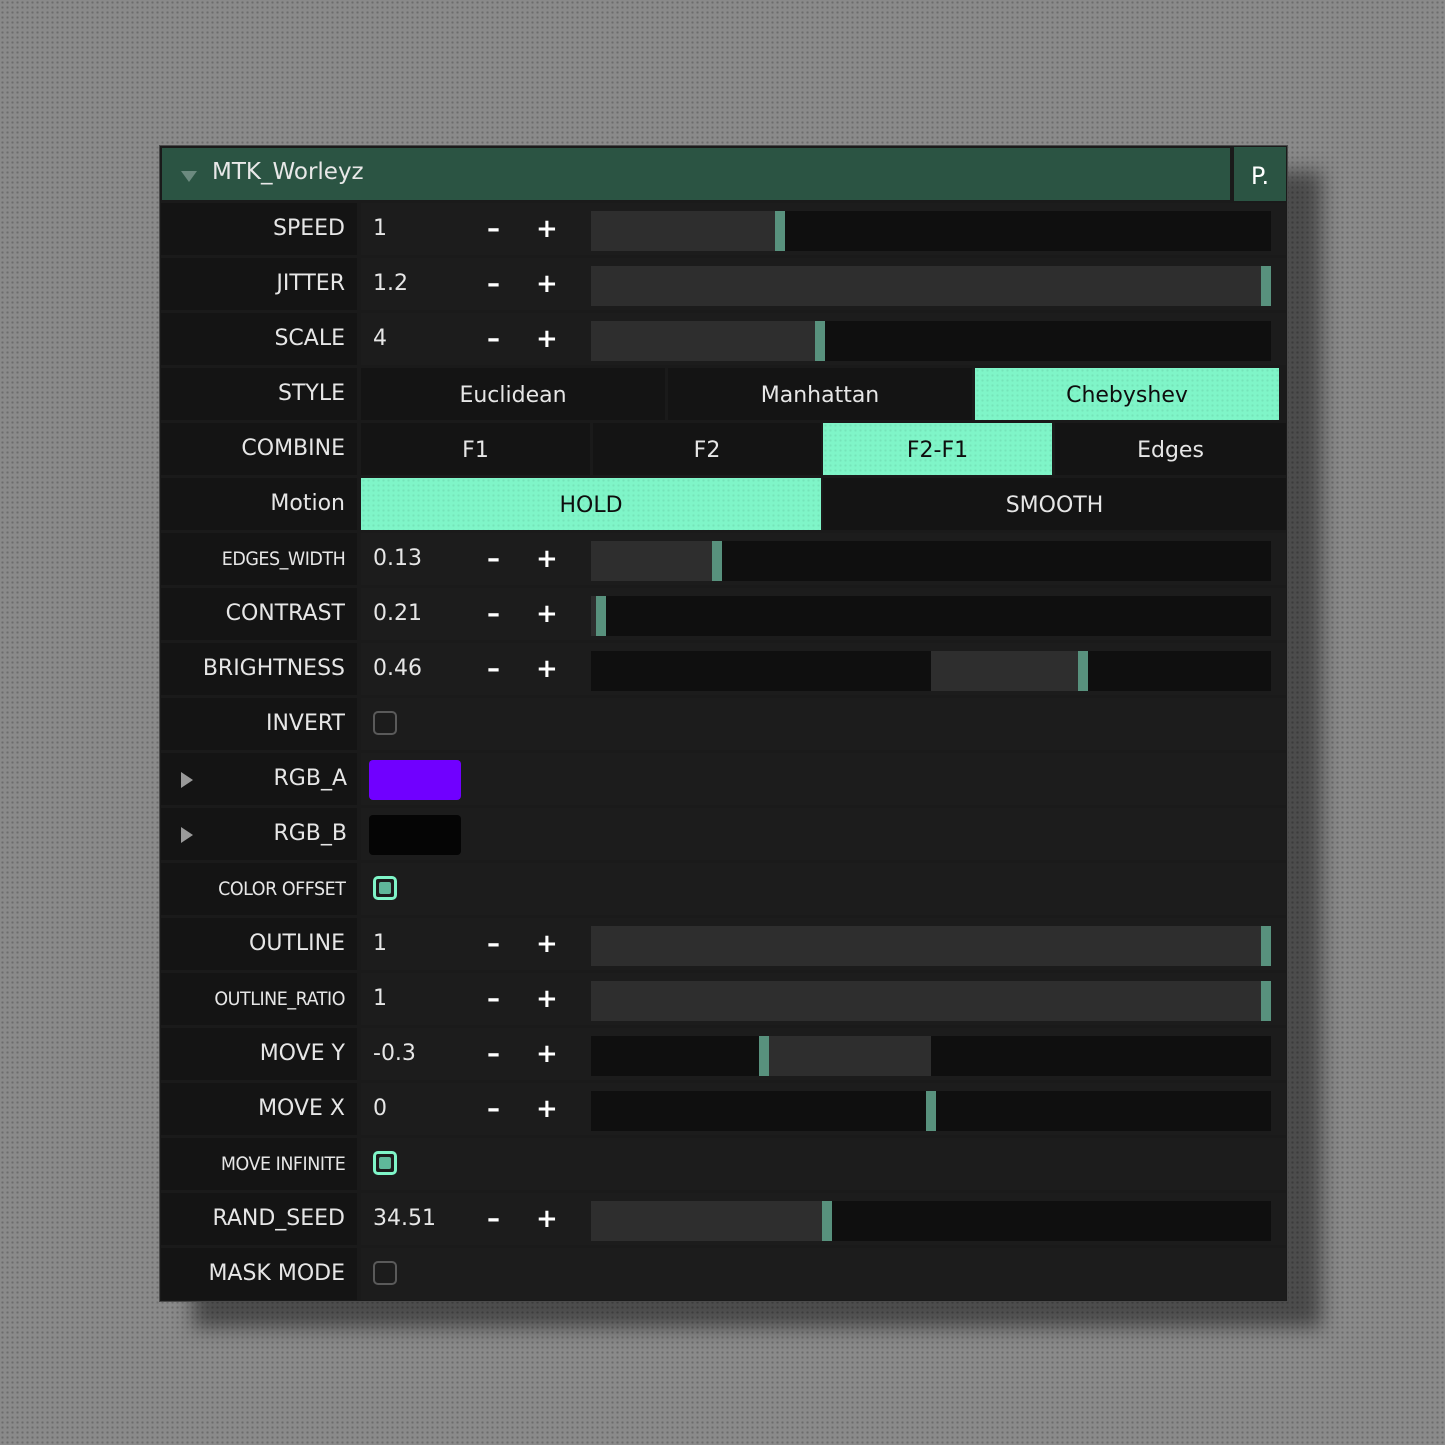 This screenshot has height=1445, width=1445. I want to click on speed-decrement-button: –, so click(493, 229).